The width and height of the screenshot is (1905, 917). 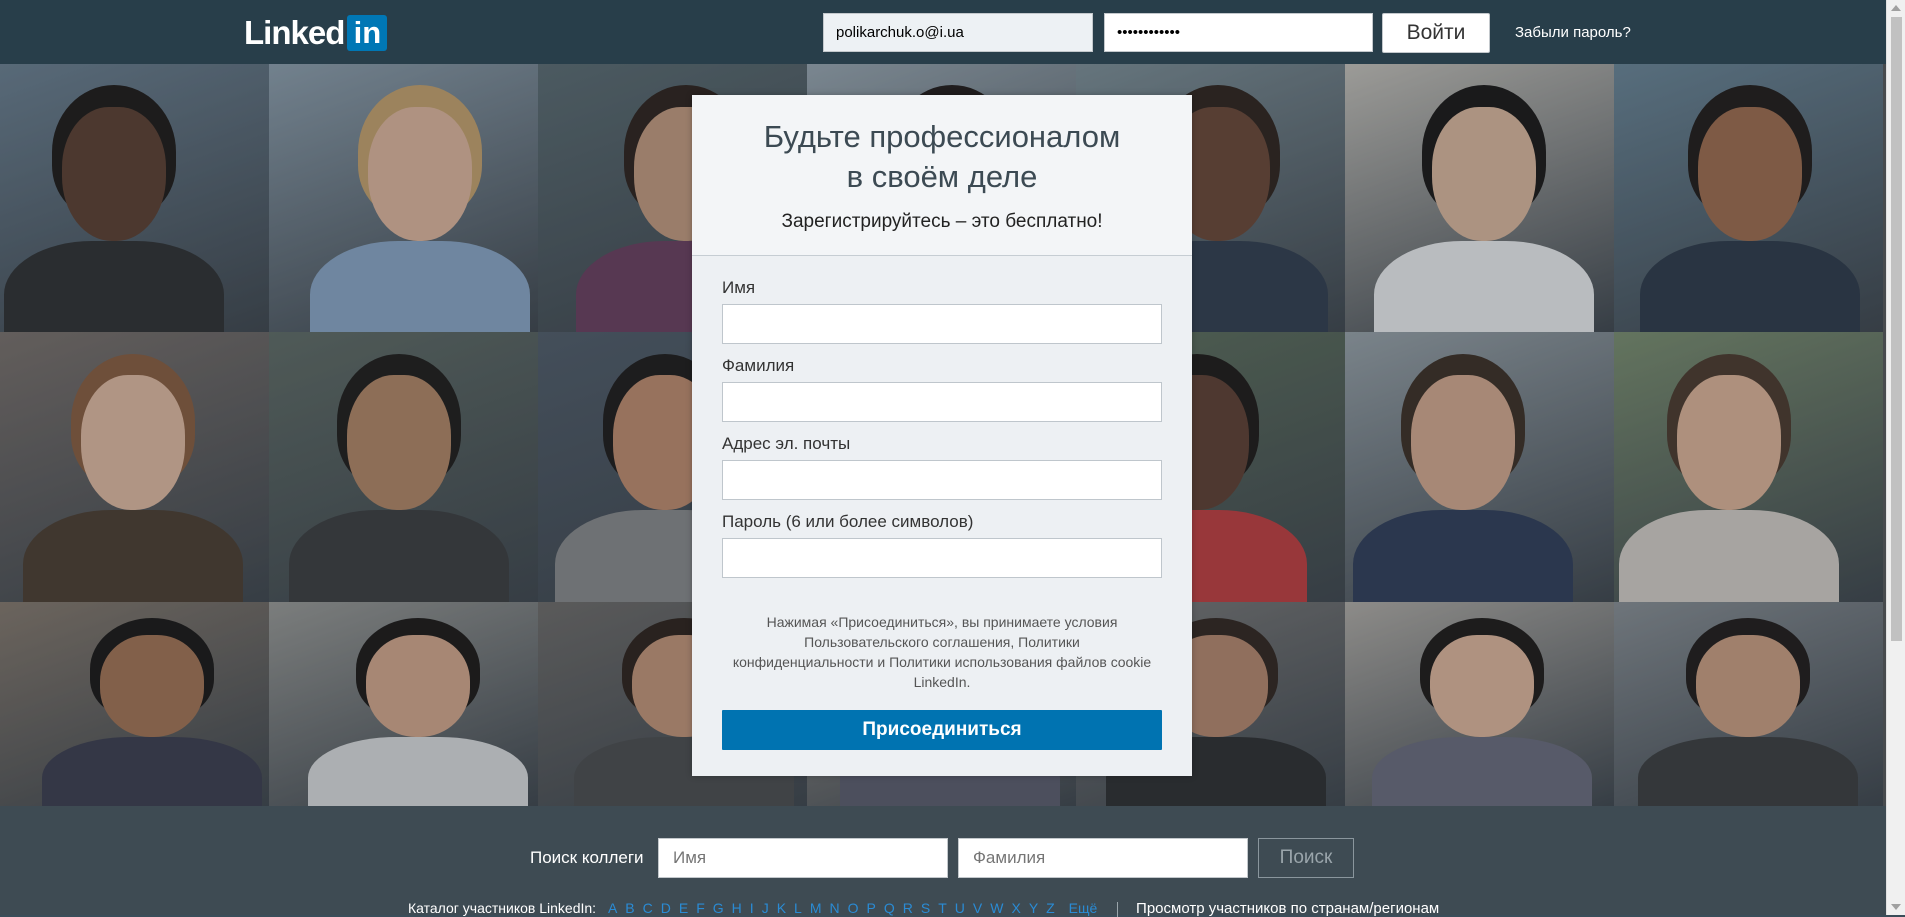 I want to click on login-button: Войти, so click(x=1436, y=33).